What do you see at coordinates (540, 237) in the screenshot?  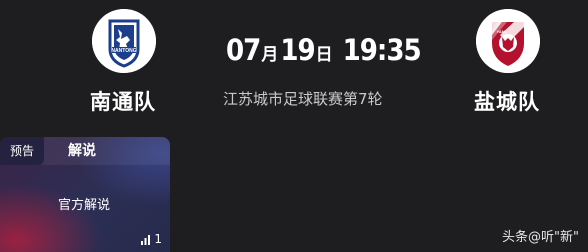 I see `source-watermark: 头条@听"新"` at bounding box center [540, 237].